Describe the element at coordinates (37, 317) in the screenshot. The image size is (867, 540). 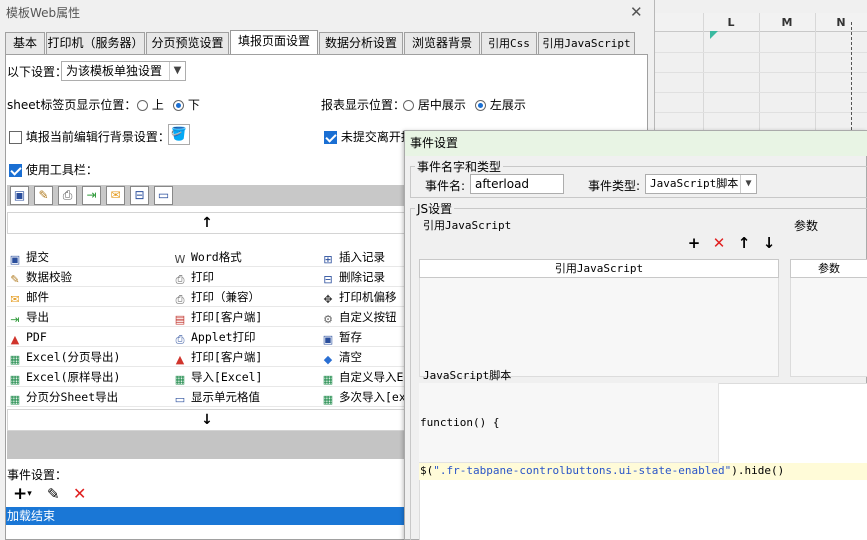
I see `toolbar-item-label: 导出` at that location.